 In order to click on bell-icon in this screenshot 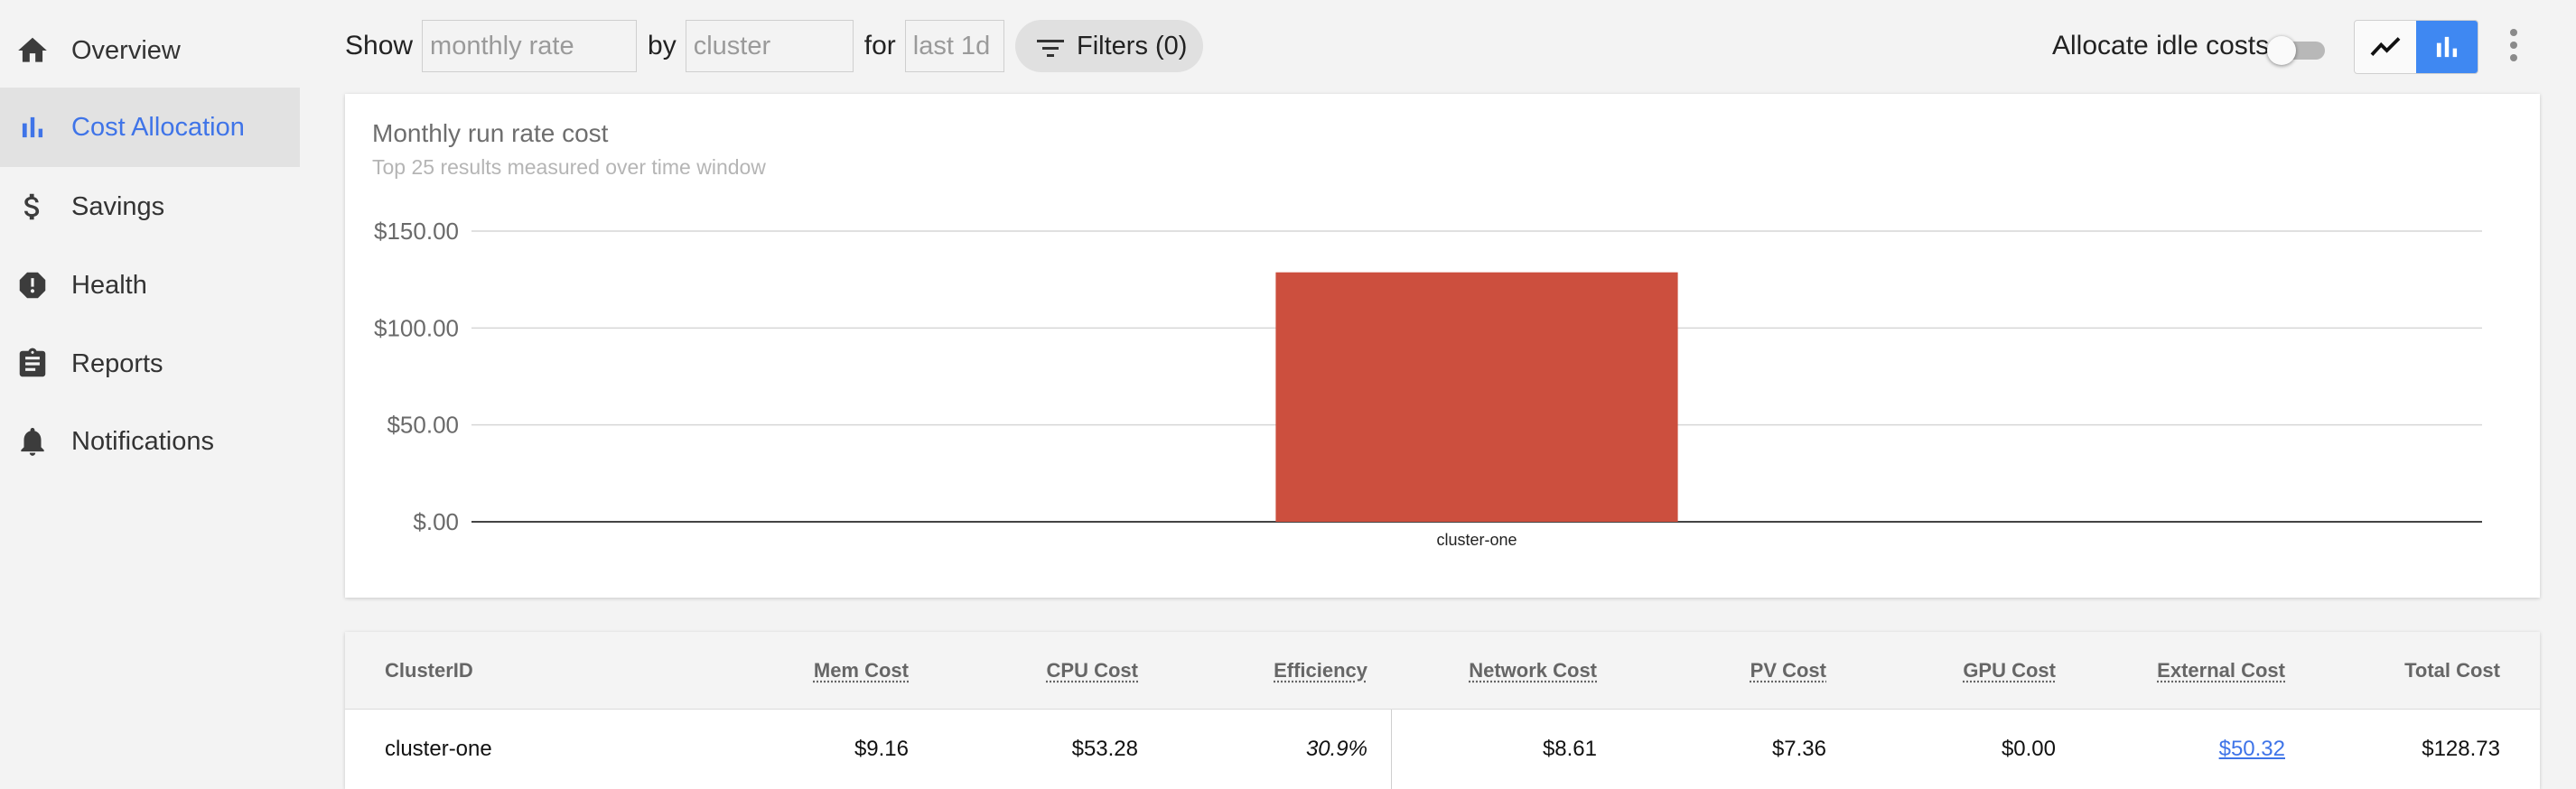, I will do `click(32, 441)`.